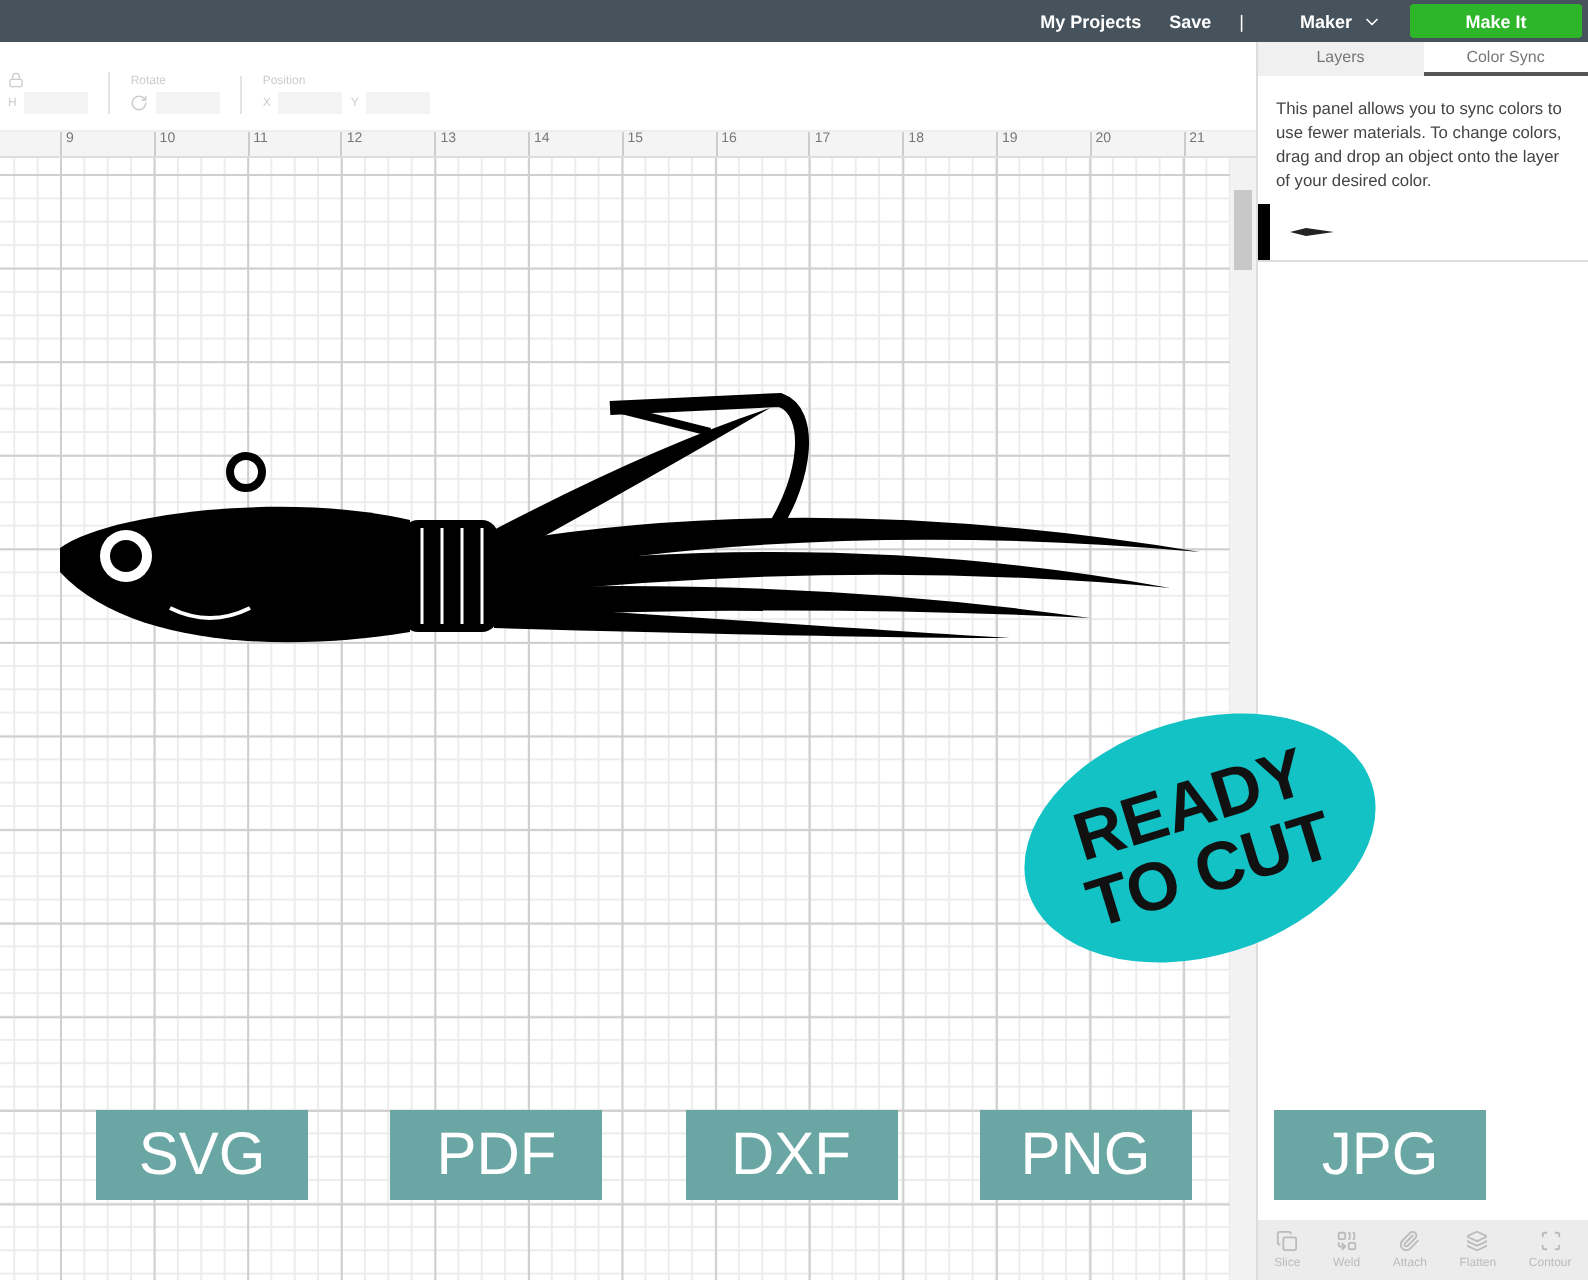  What do you see at coordinates (1380, 1155) in the screenshot?
I see `format-label: JPG` at bounding box center [1380, 1155].